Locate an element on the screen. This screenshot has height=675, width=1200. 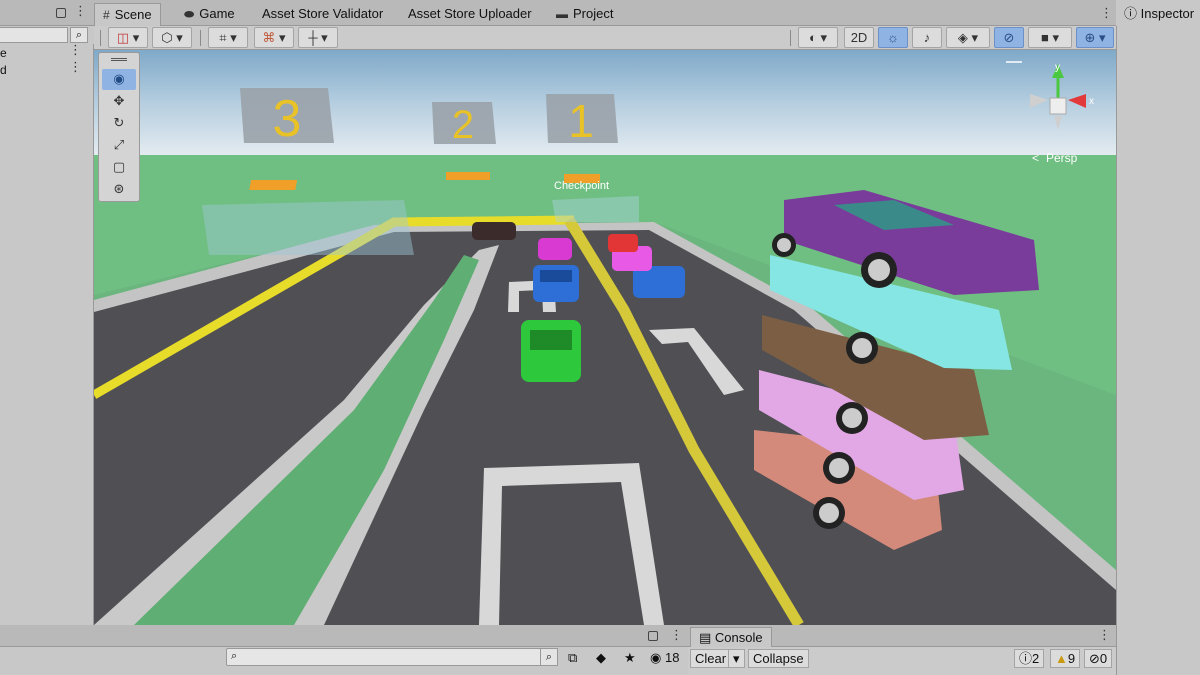
car-dark is located at coordinates (494, 231).